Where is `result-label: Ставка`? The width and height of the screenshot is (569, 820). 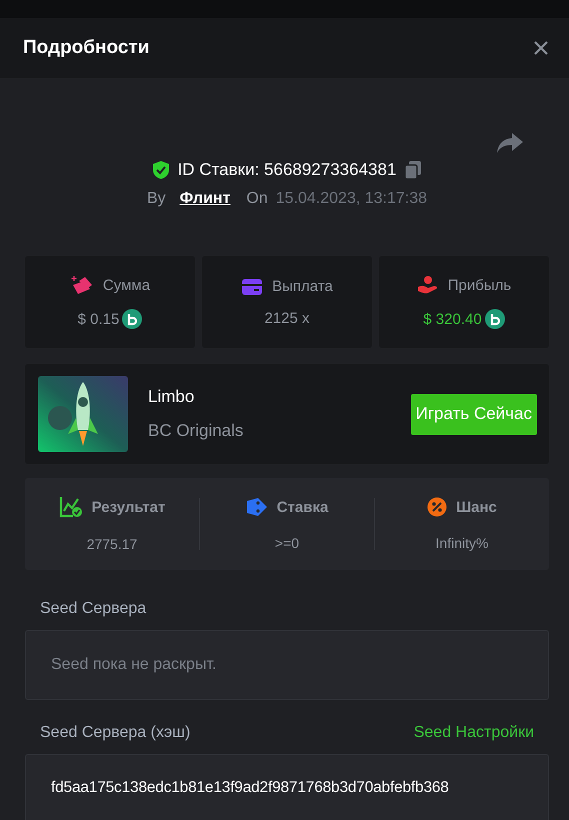 result-label: Ставка is located at coordinates (302, 507).